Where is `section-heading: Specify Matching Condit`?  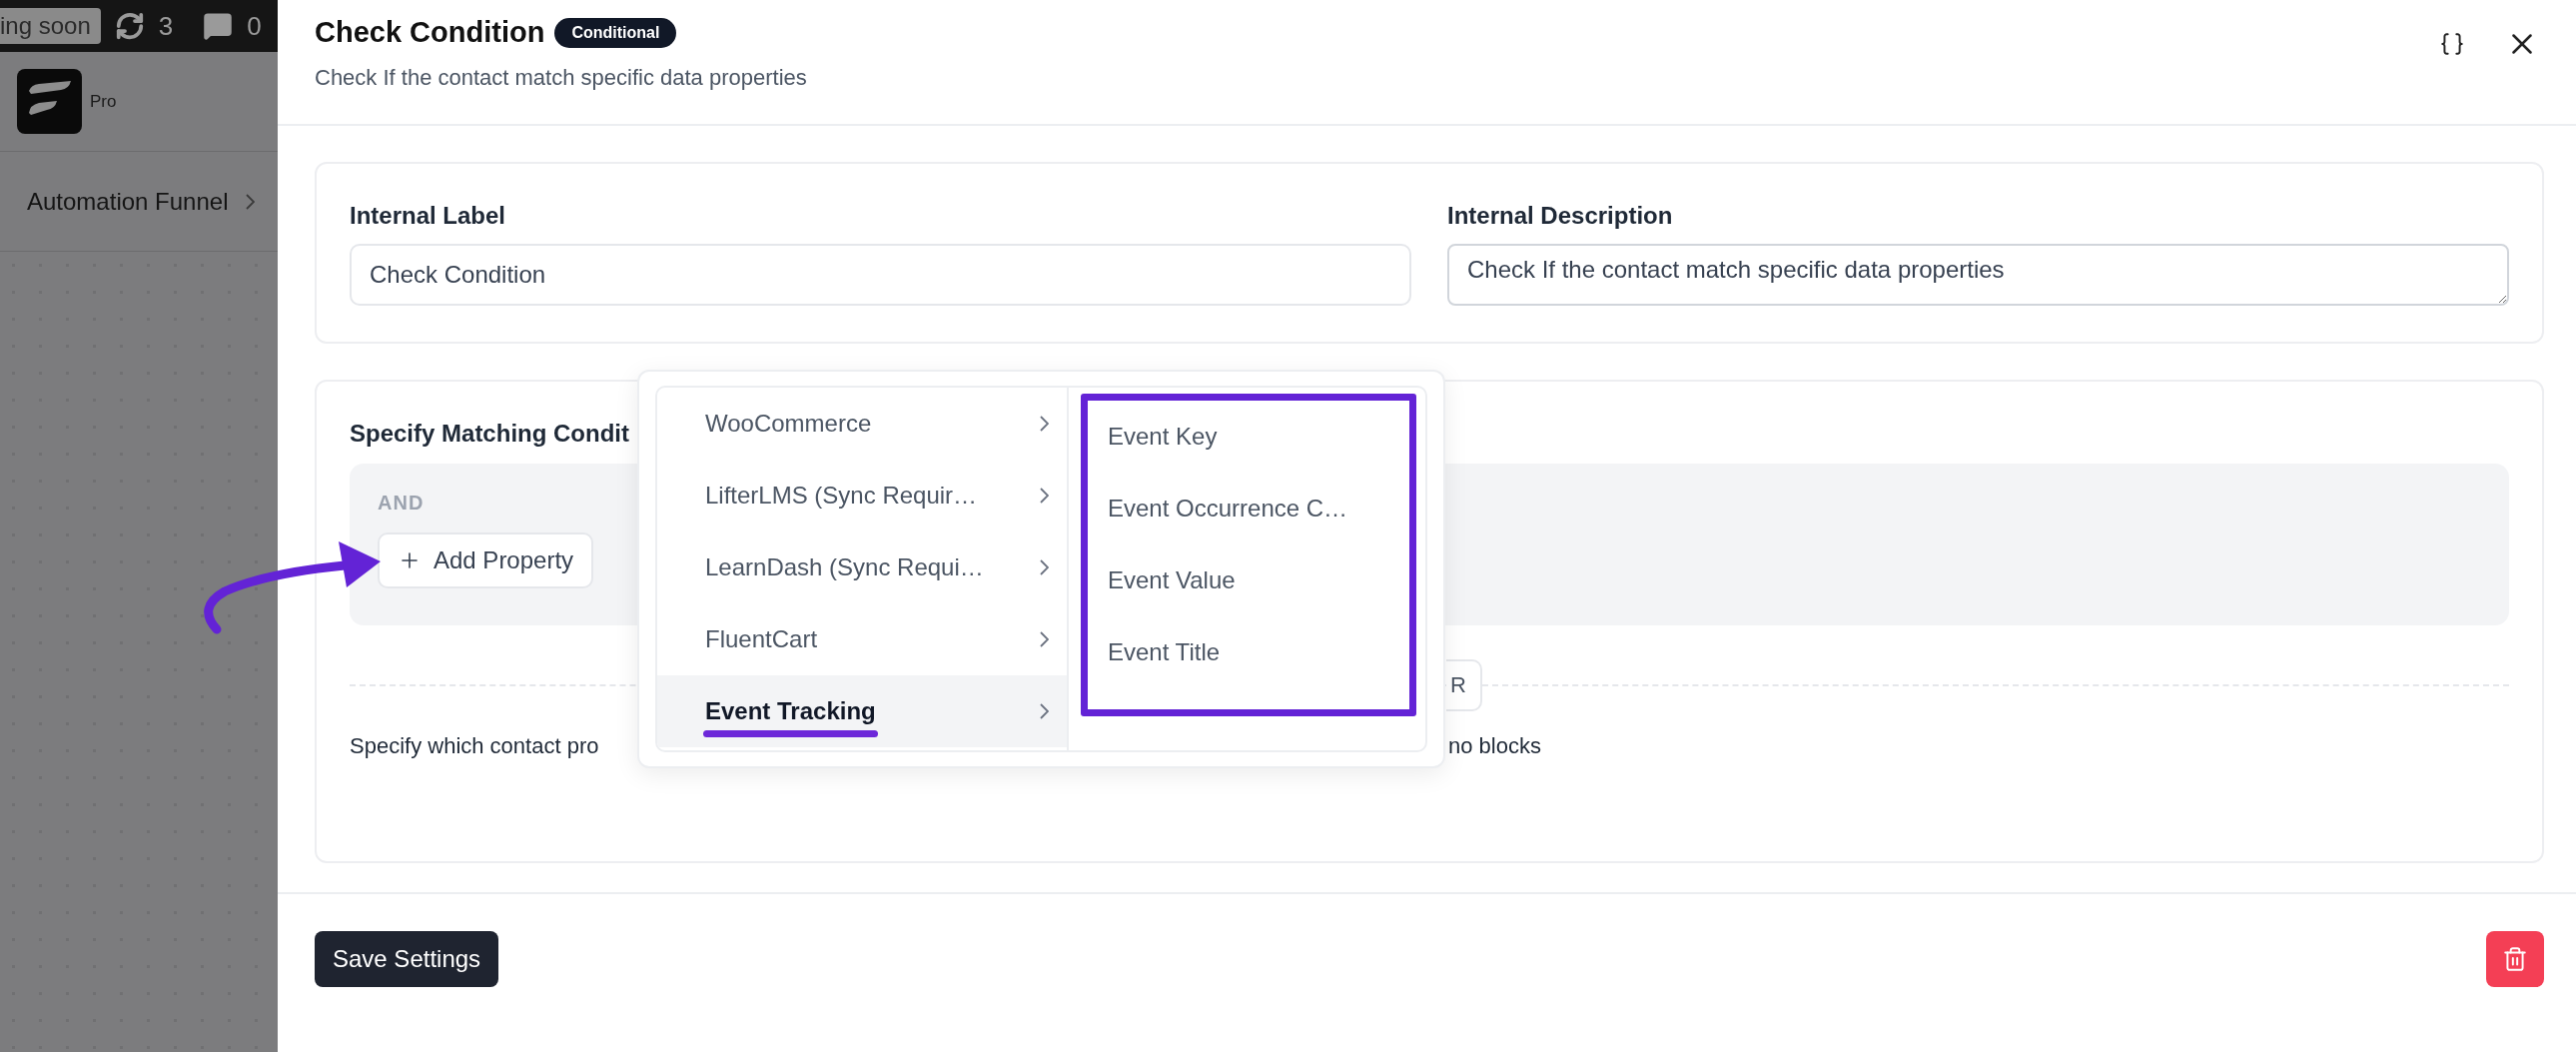
section-heading: Specify Matching Condit is located at coordinates (490, 434).